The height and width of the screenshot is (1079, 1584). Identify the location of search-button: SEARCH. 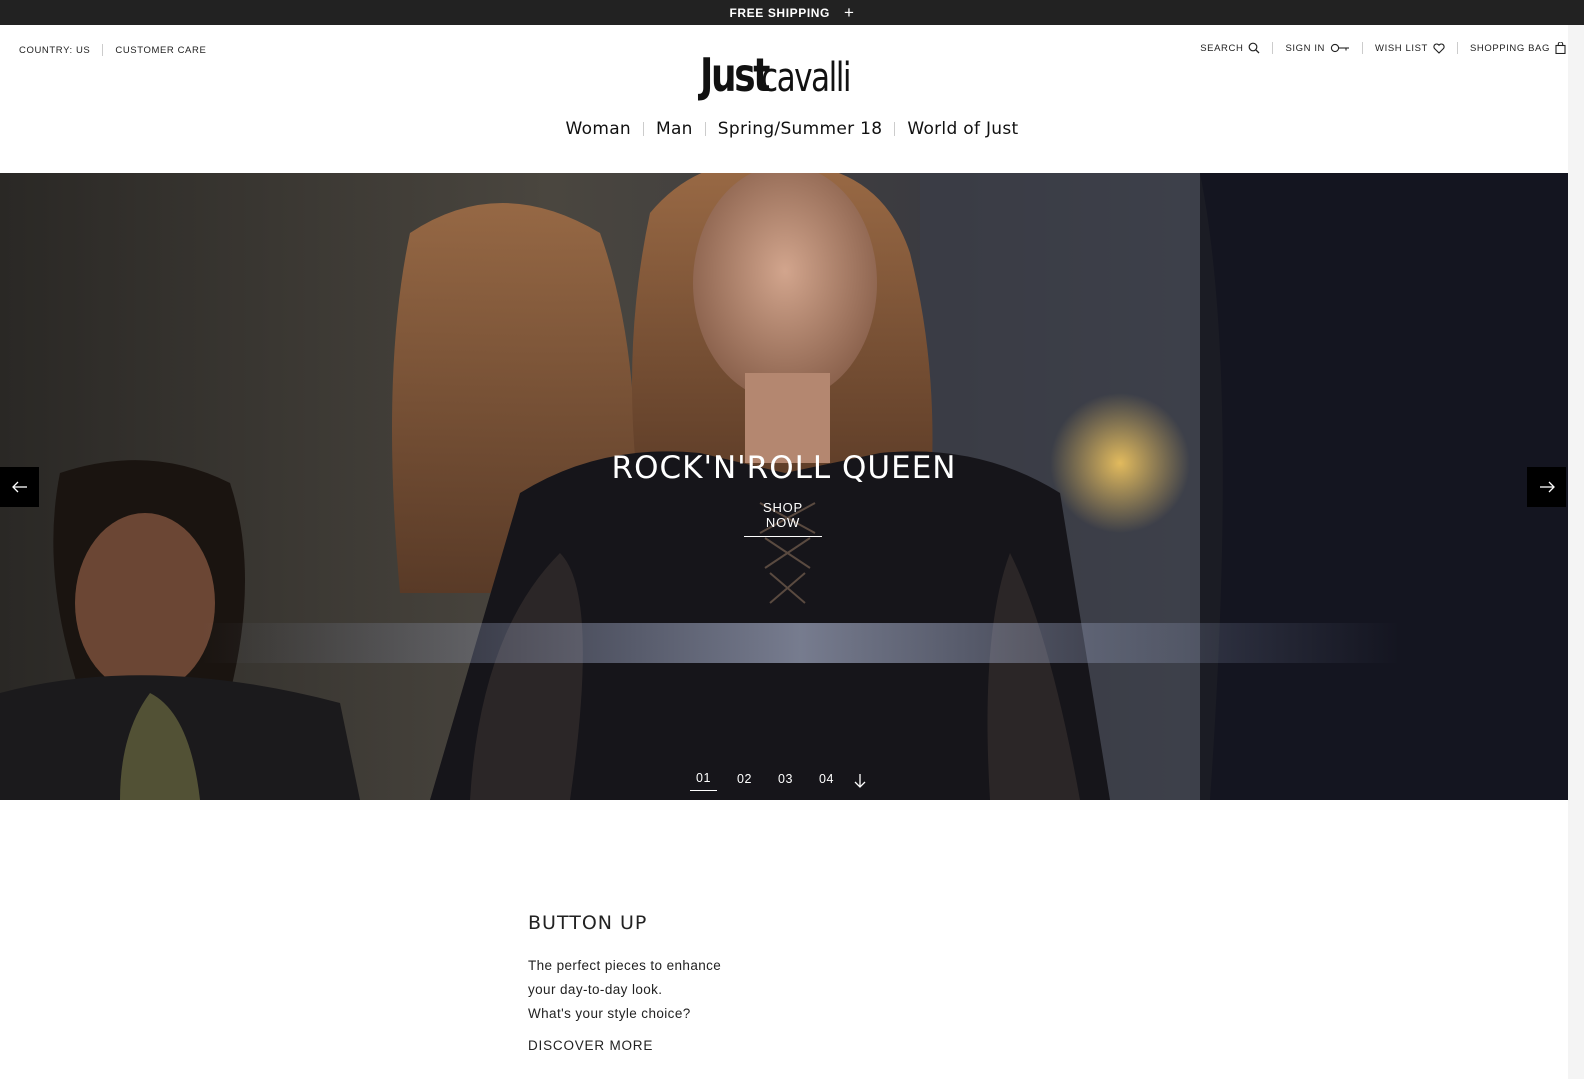
(1230, 48).